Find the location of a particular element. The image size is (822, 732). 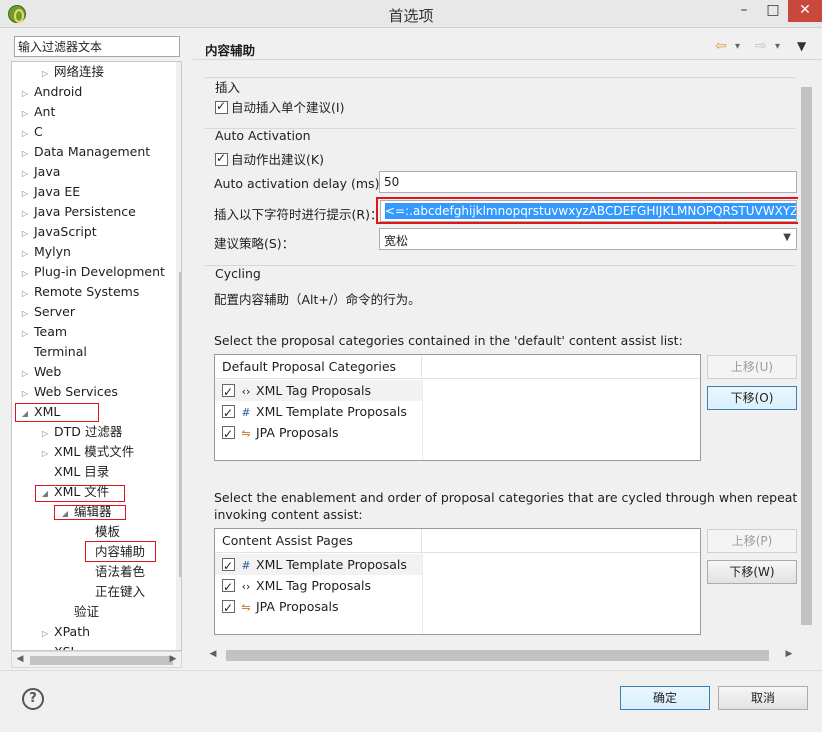

tree-horizontal-scrollbar: ◀ ▶ is located at coordinates (96, 659).